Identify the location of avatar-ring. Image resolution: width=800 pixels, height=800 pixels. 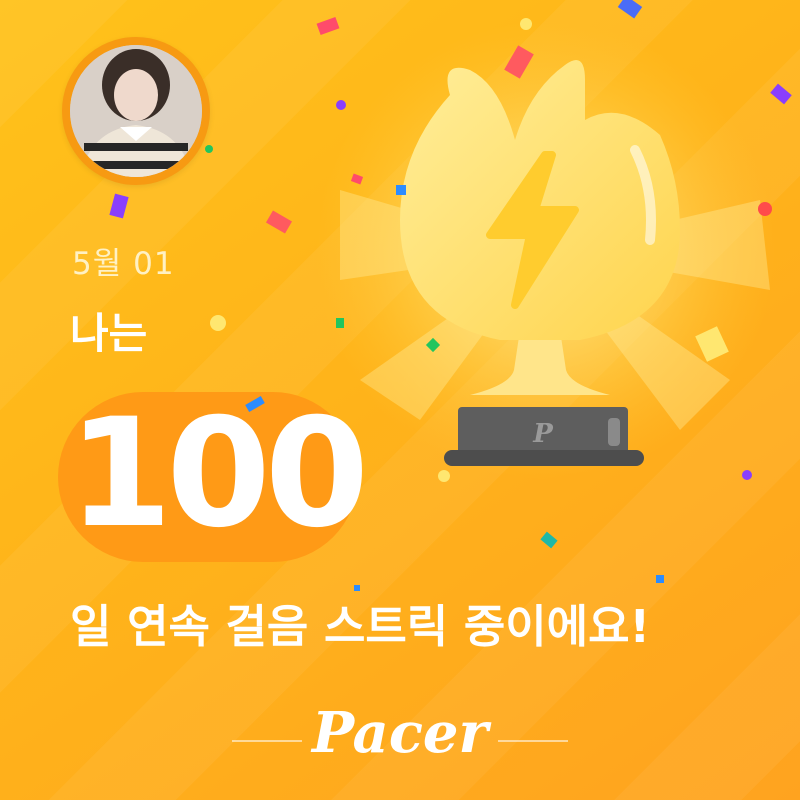
(136, 111).